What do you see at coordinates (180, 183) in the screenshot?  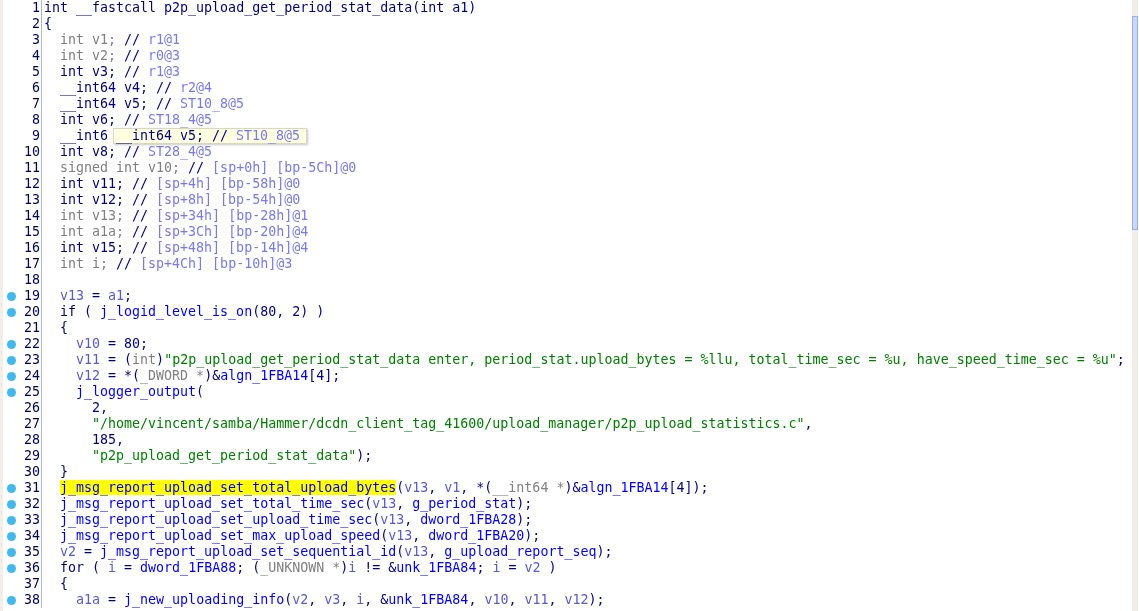 I see `code-line: int v11; // [sp+4h] [bp-58h]@0` at bounding box center [180, 183].